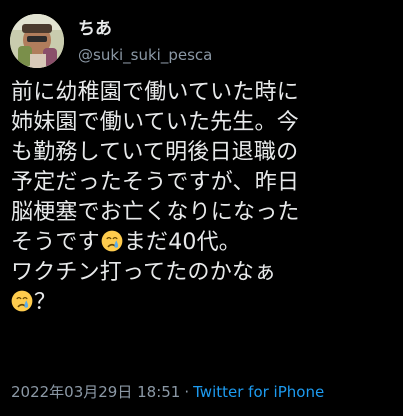  I want to click on tweet-line: 予定だったそうですが、昨日, so click(155, 182).